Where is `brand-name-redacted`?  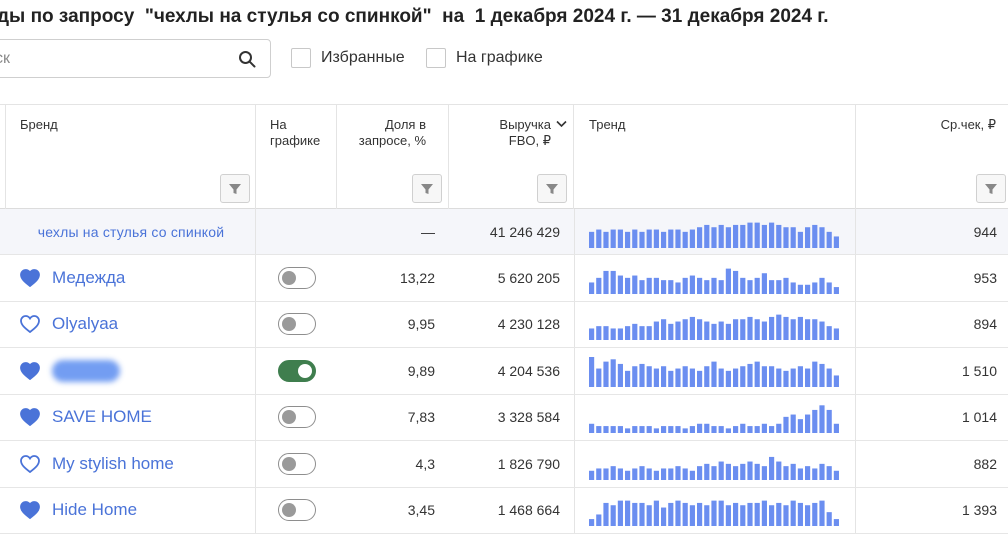
brand-name-redacted is located at coordinates (86, 370).